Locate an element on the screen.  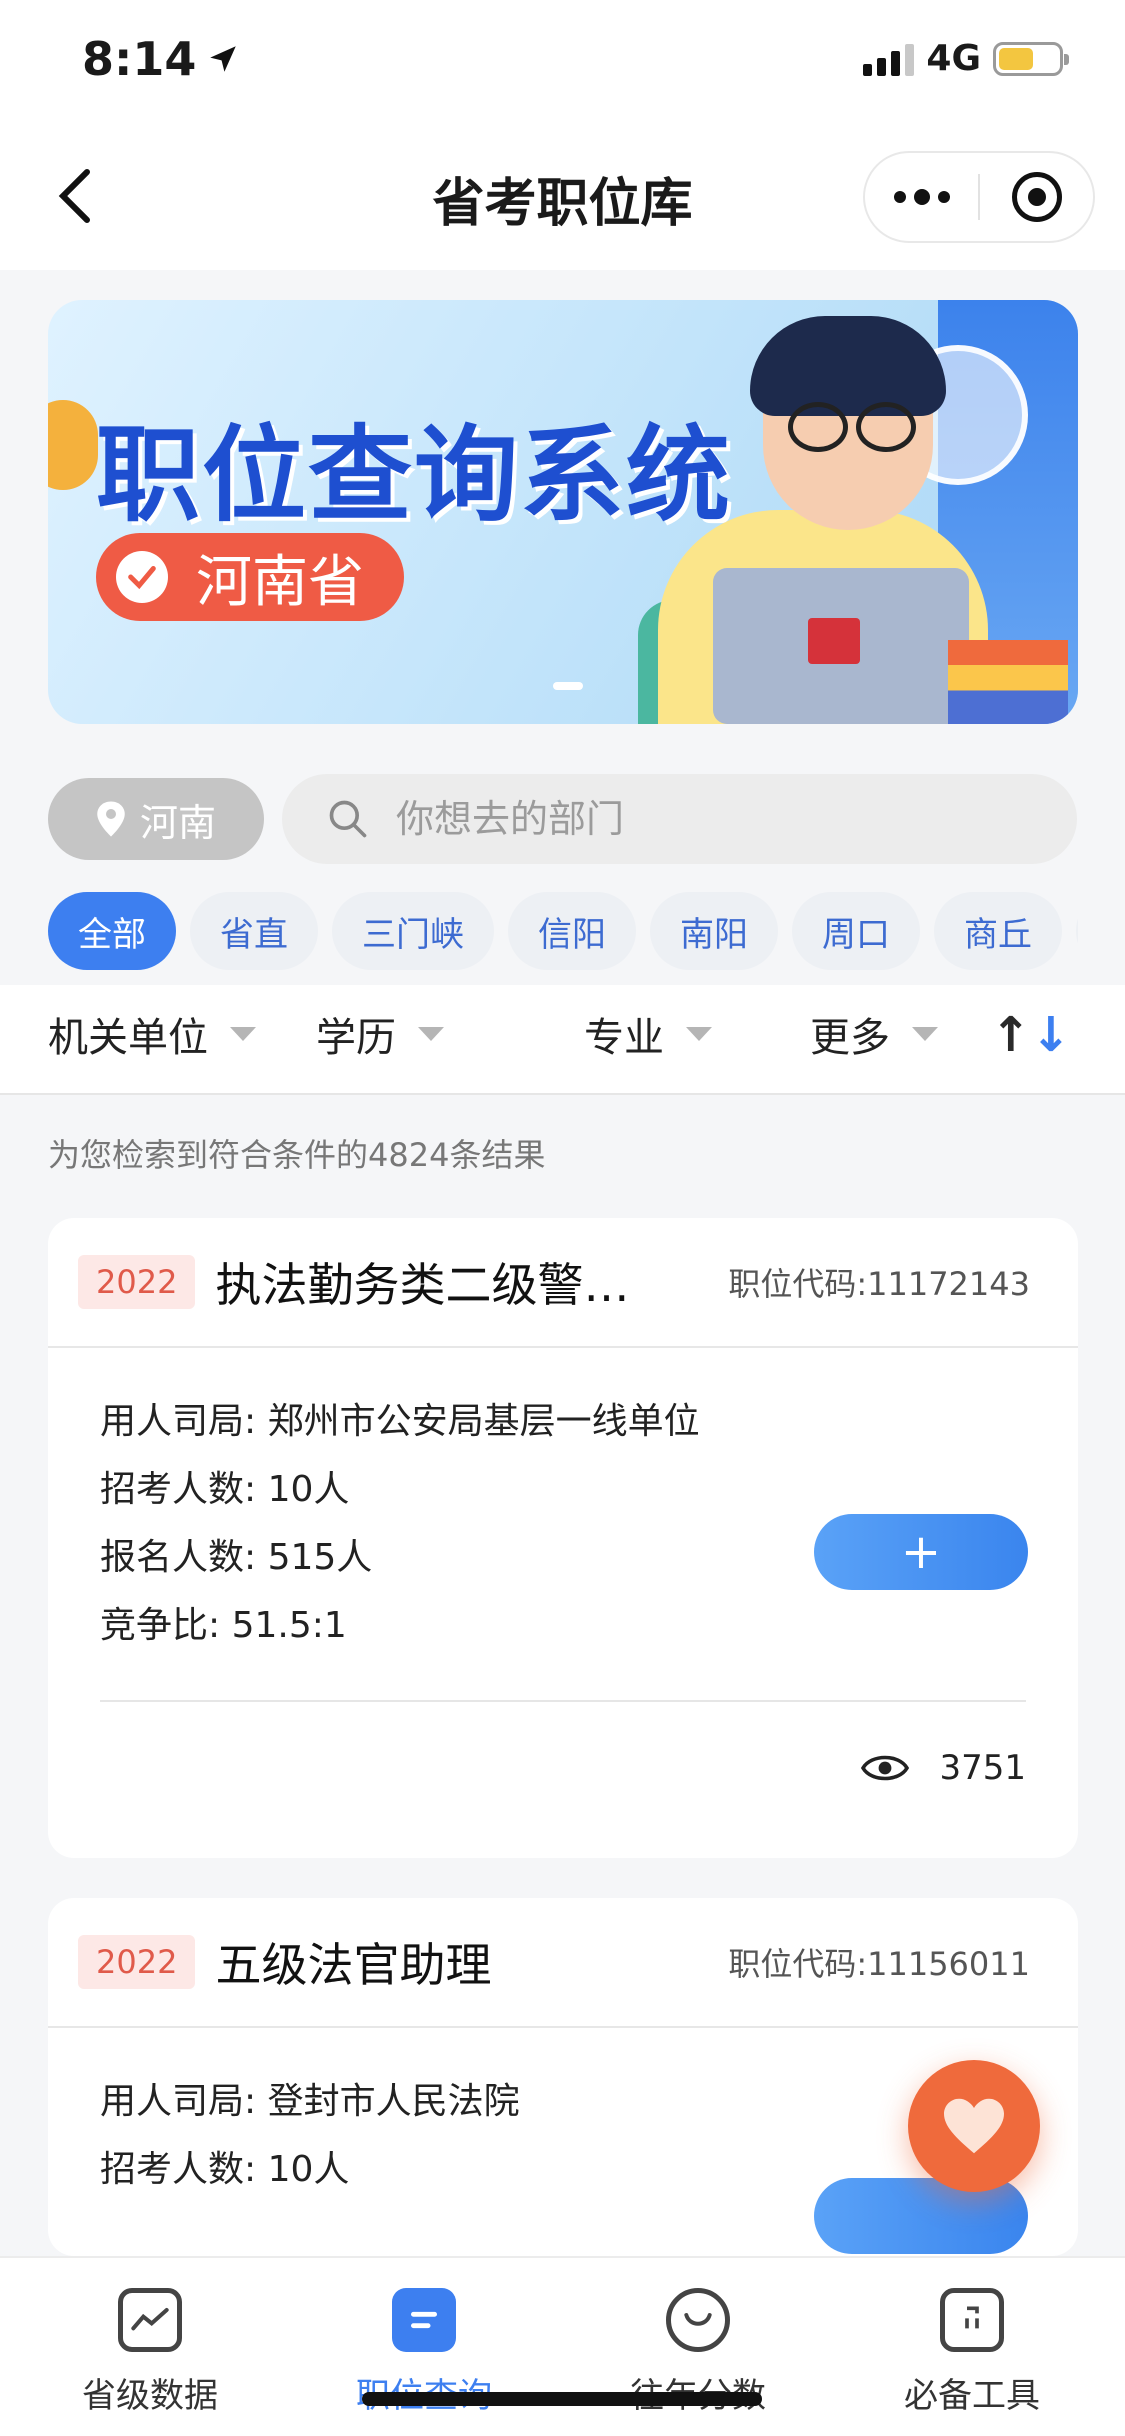
status-bar: 8:14 4G is located at coordinates (562, 62).